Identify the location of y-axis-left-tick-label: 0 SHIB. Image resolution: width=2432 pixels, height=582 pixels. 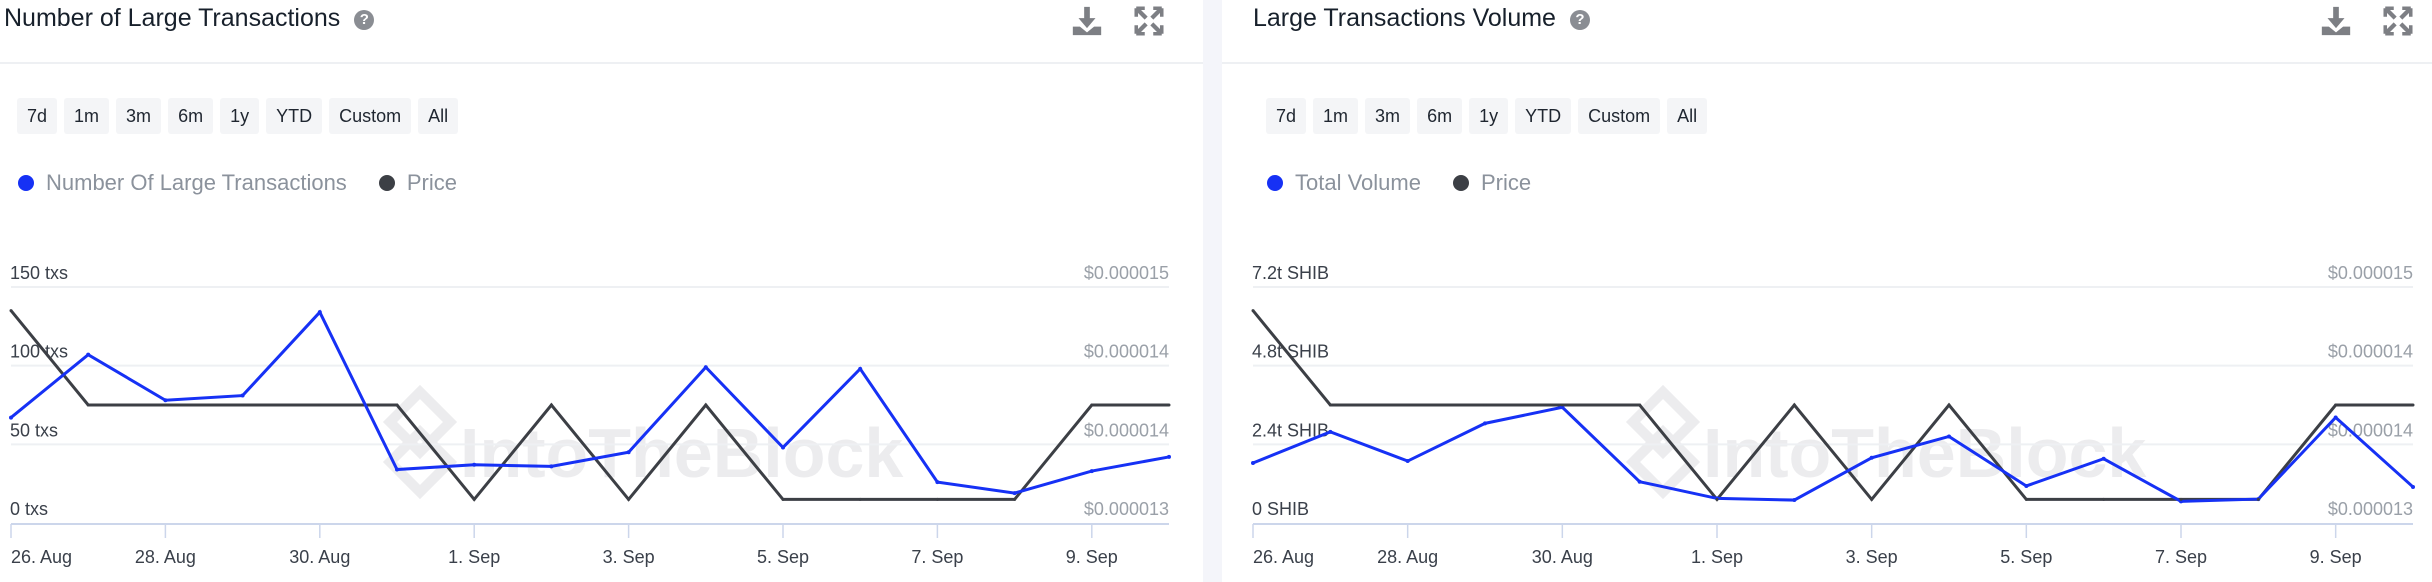
(1280, 509).